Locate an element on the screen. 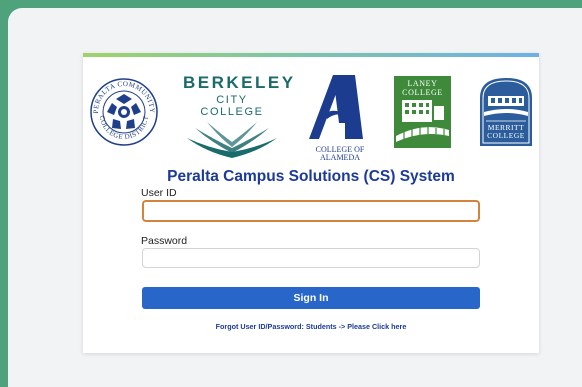 The height and width of the screenshot is (387, 582). alameda-line2: ALAMEDA is located at coordinates (340, 157).